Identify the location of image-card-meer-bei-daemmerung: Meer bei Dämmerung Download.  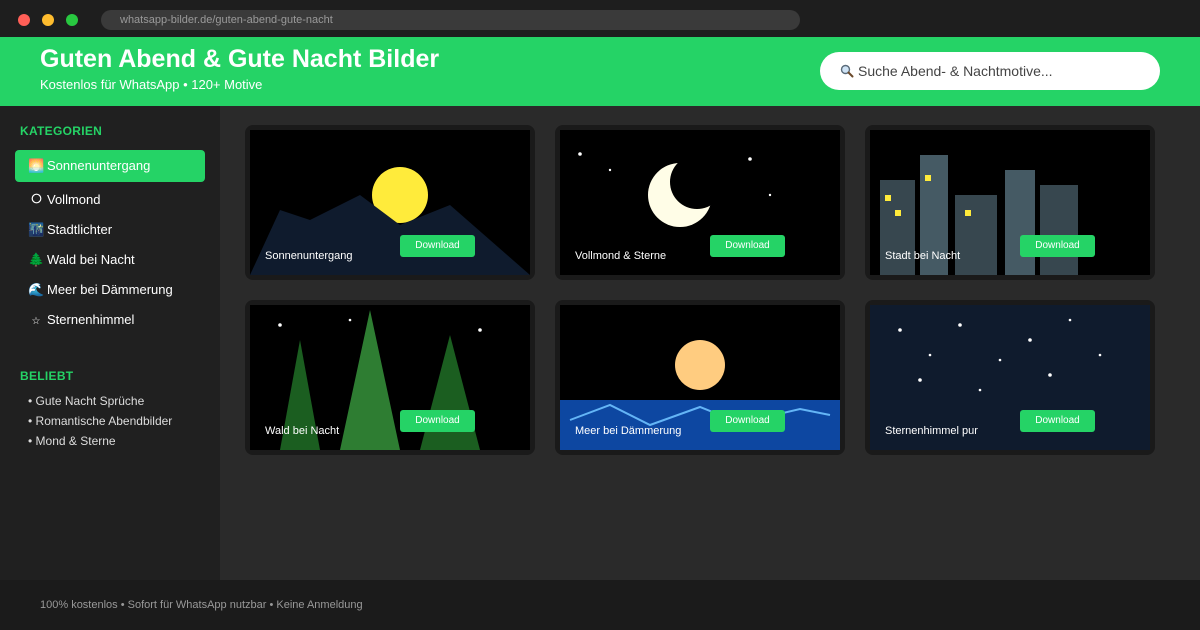
(700, 377).